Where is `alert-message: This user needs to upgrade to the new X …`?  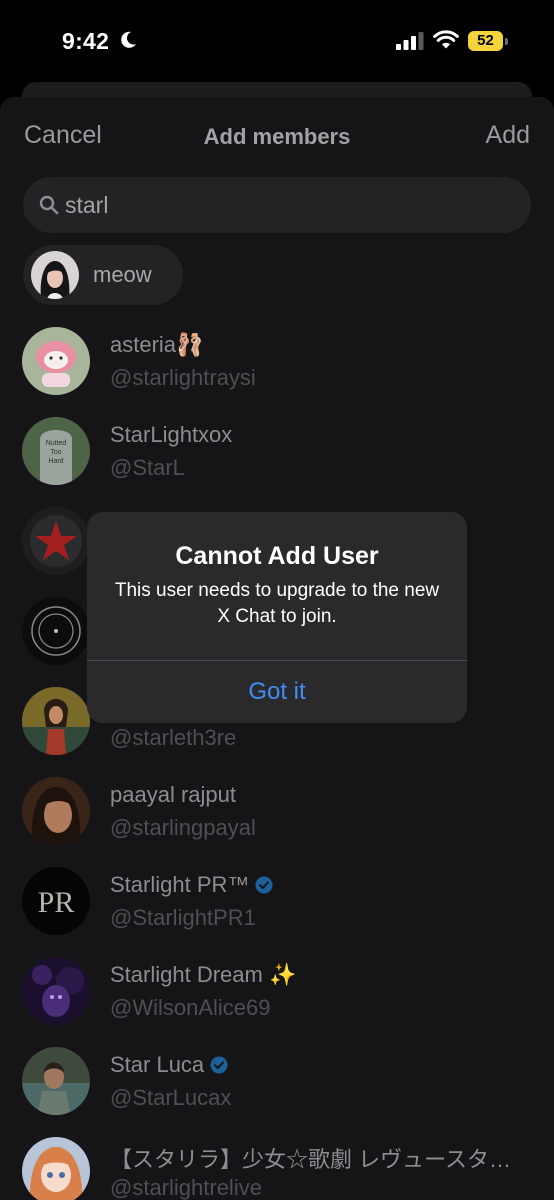
alert-message: This user needs to upgrade to the new X … is located at coordinates (277, 603).